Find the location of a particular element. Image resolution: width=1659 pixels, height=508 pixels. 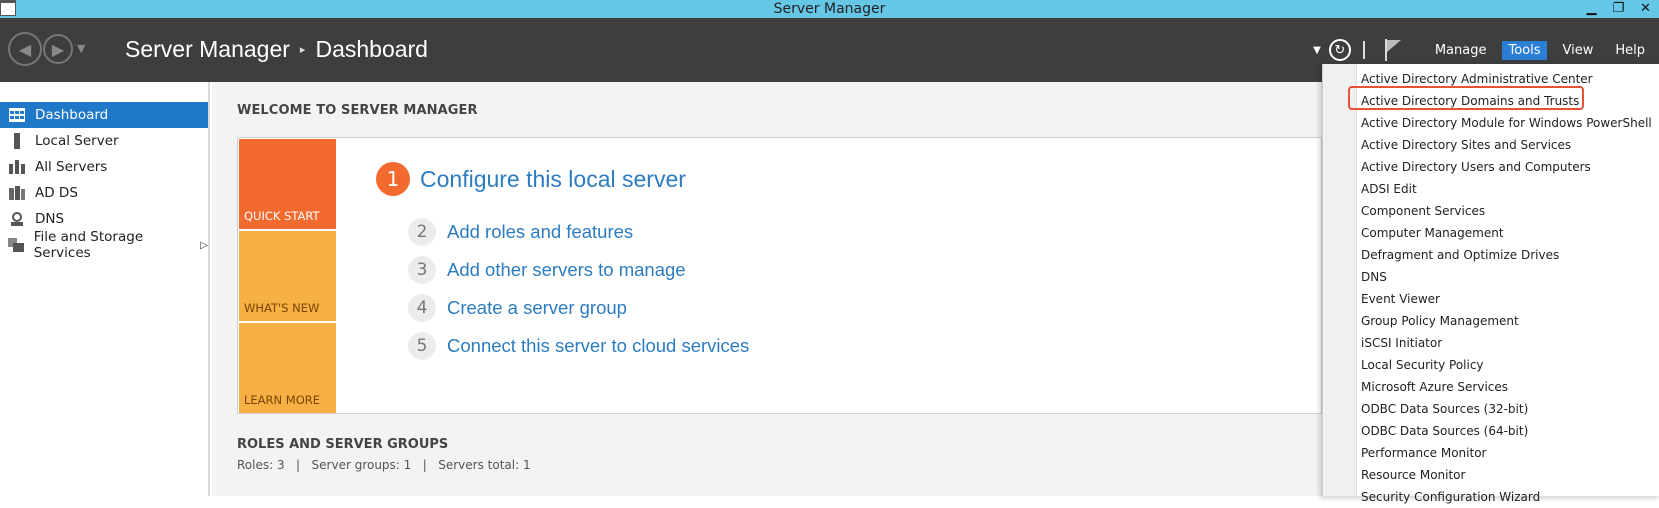

breadcrumb: Server Manager ▸ Dashboard is located at coordinates (276, 49).